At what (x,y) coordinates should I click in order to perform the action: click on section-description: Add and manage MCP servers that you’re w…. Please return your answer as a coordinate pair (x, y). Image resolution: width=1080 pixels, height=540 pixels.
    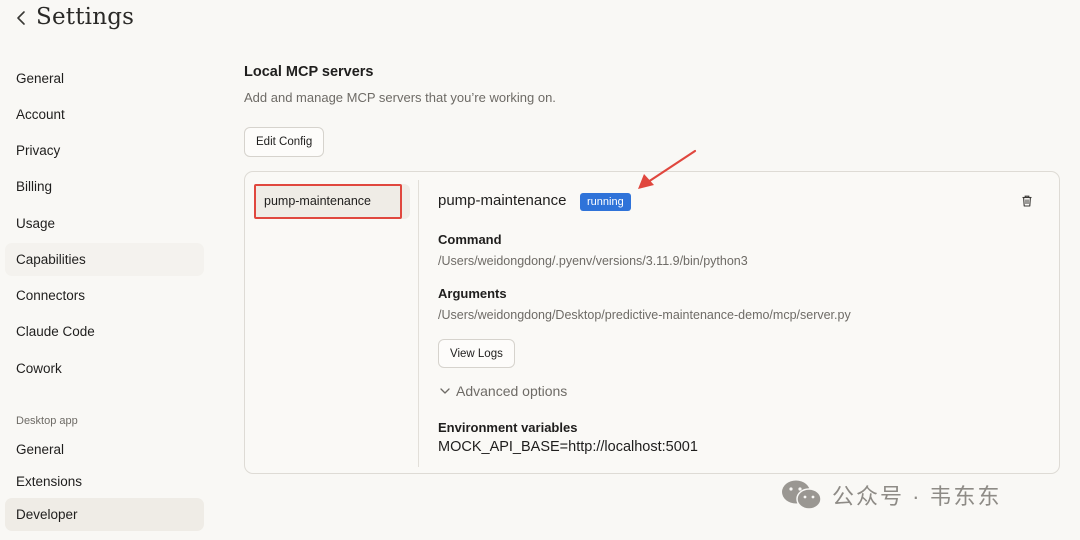
    Looking at the image, I should click on (400, 97).